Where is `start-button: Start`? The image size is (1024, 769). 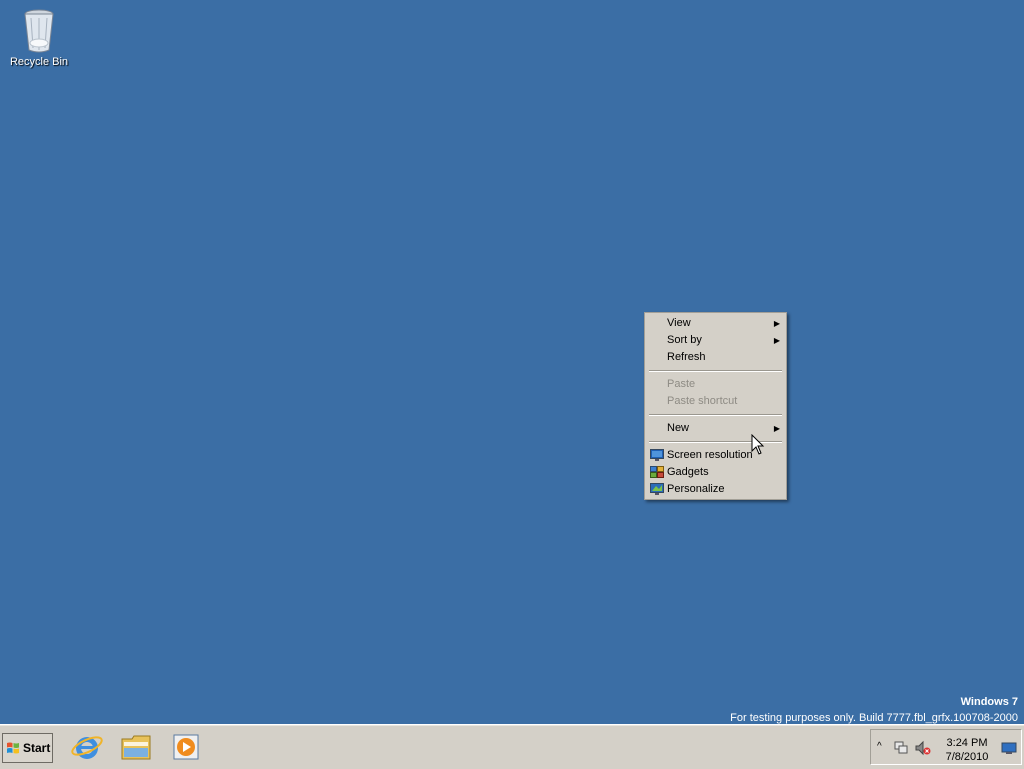
start-button: Start is located at coordinates (27, 748).